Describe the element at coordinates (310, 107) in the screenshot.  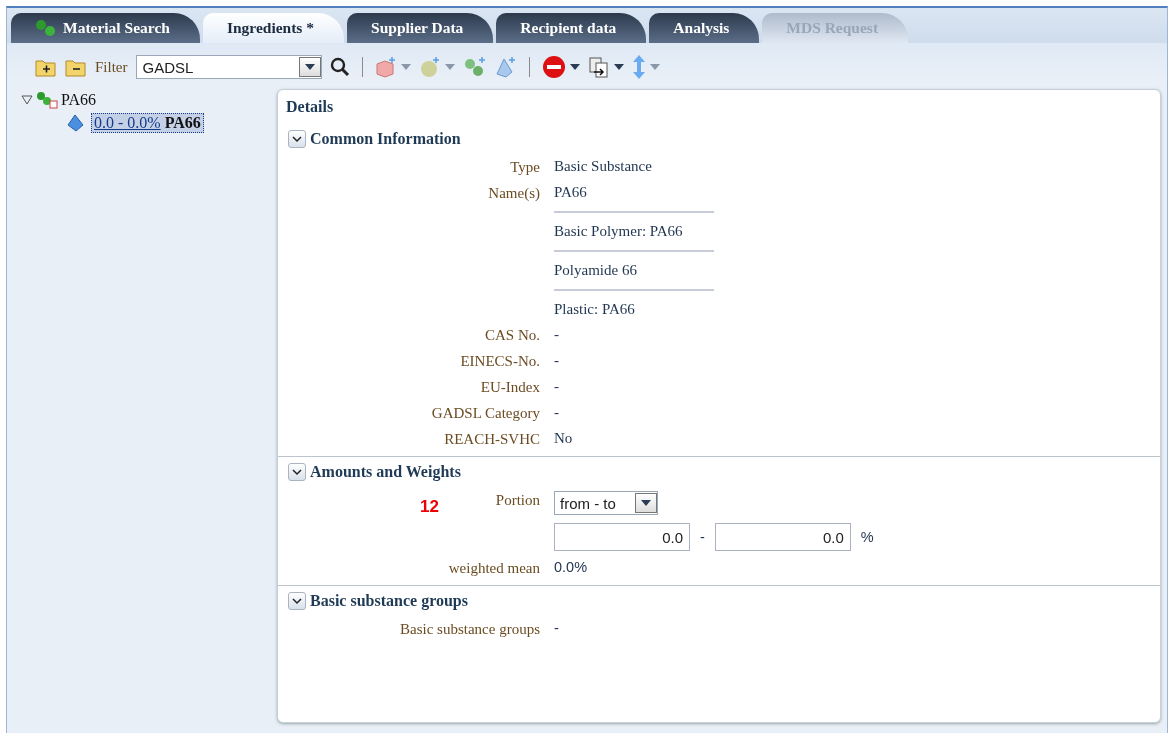
I see `panel-title: Details` at that location.